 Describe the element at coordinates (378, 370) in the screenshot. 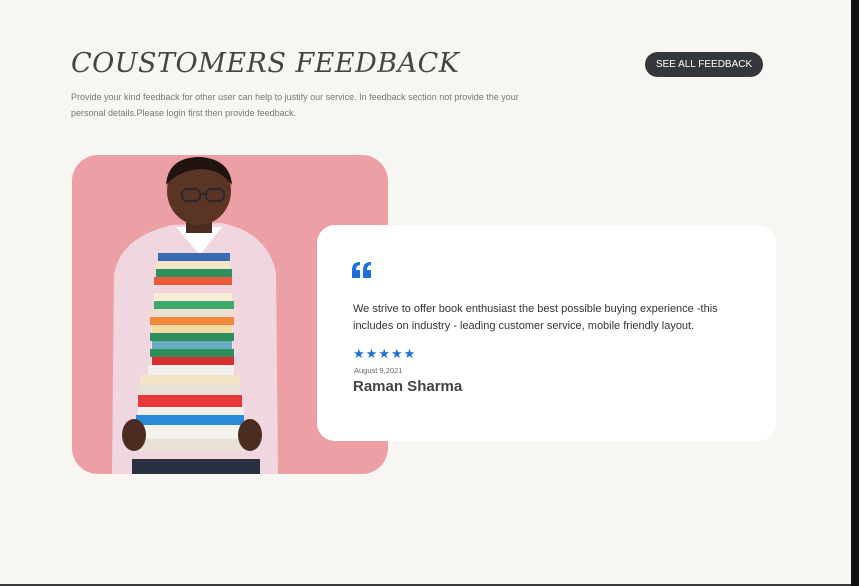

I see `review-date: August 9,2021` at that location.